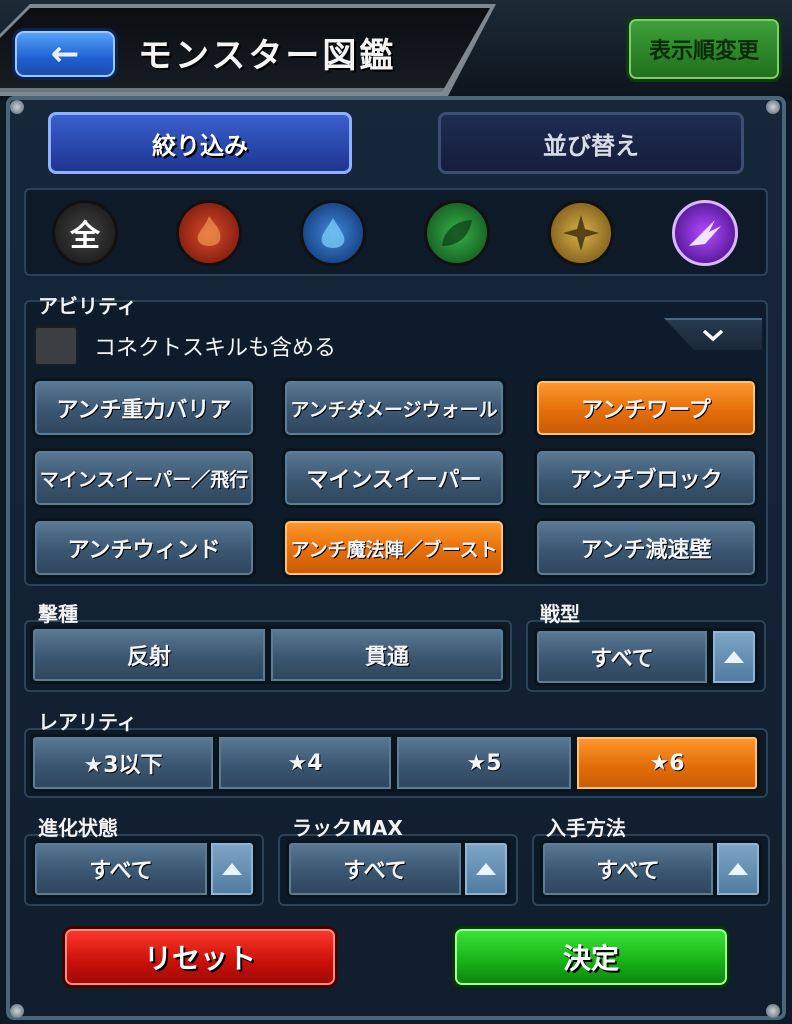  I want to click on chevron-down-icon, so click(713, 335).